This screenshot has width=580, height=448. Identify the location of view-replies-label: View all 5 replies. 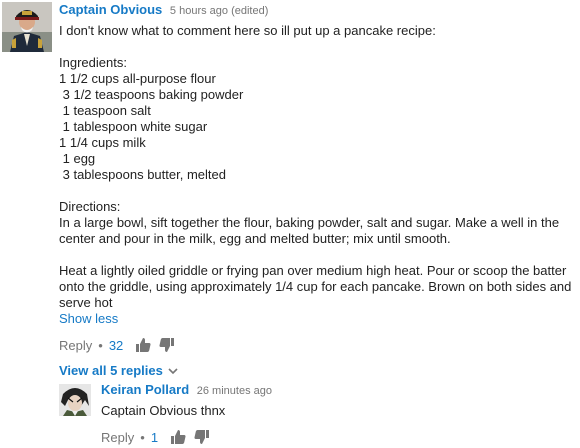
(111, 370).